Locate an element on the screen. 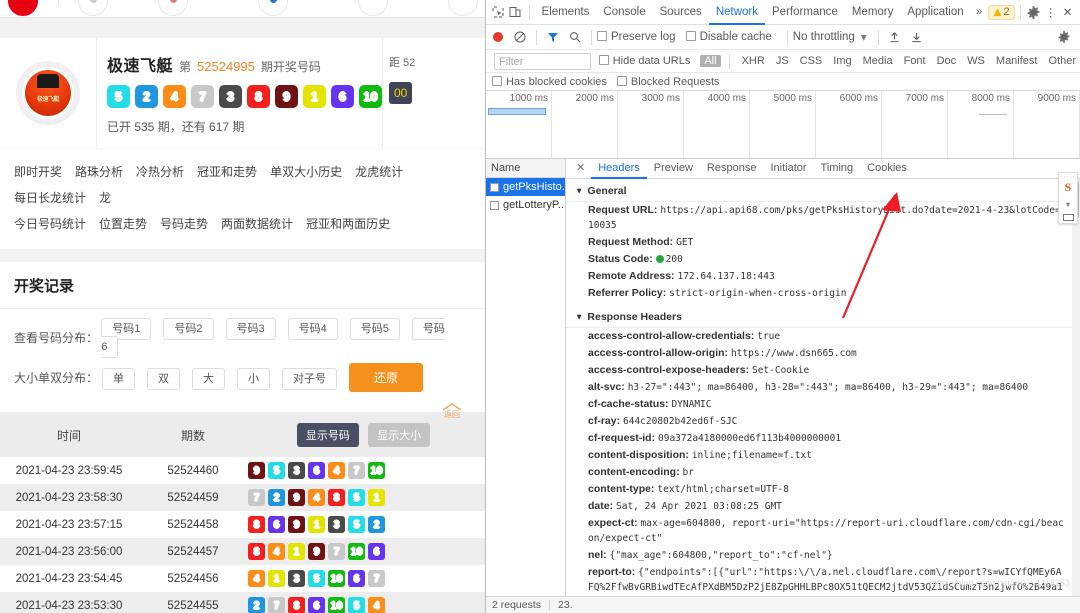 This screenshot has width=1080, height=613. nav-link: 即时开奖 is located at coordinates (38, 172).